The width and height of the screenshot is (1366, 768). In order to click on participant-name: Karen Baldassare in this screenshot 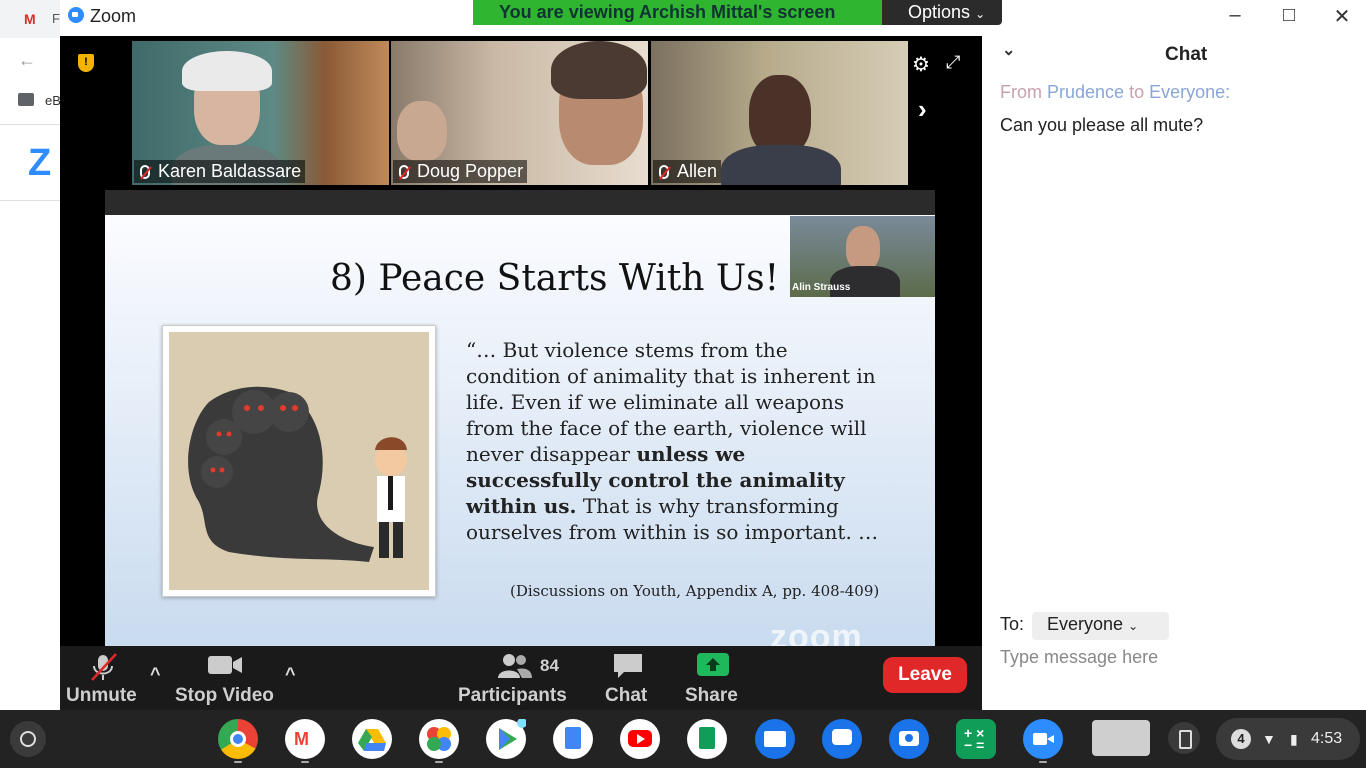, I will do `click(220, 171)`.